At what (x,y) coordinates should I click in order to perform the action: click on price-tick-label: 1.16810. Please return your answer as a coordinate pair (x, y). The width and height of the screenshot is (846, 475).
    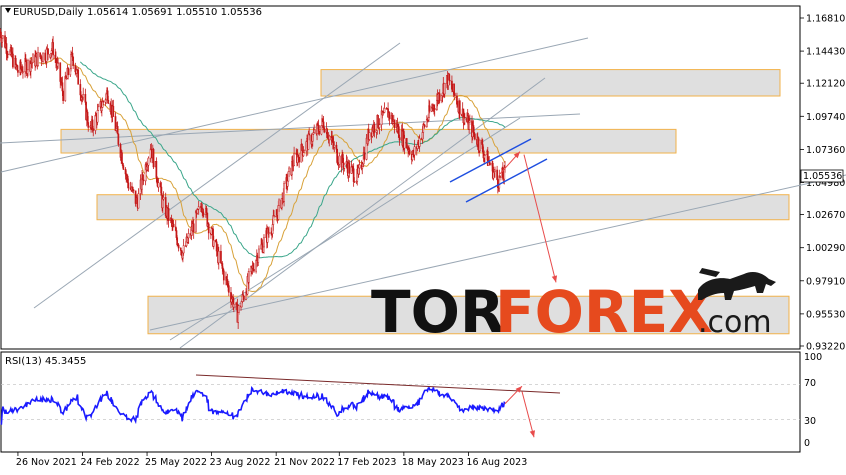
    Looking at the image, I should click on (825, 19).